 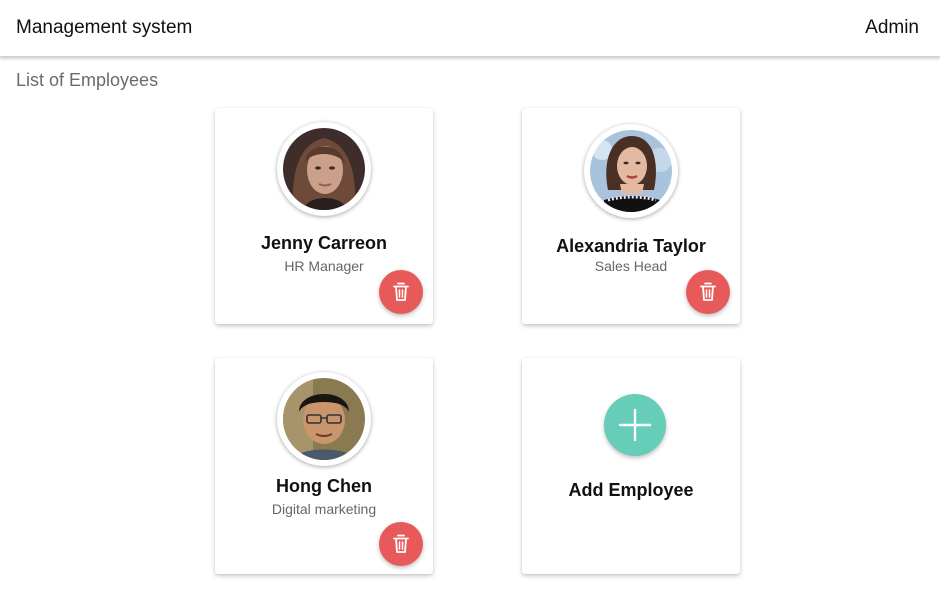 I want to click on employee-name: Alexandria Taylor, so click(x=631, y=246).